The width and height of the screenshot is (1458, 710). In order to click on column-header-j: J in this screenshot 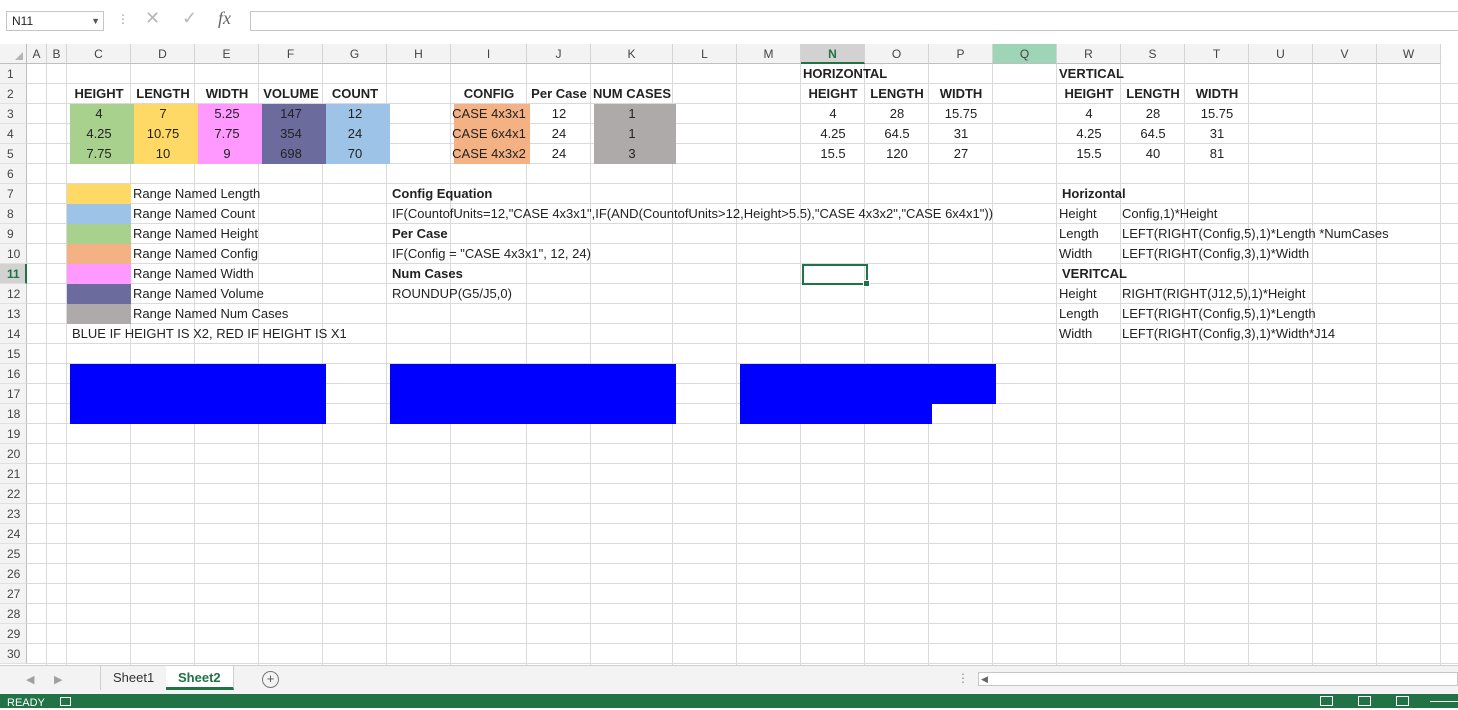, I will do `click(559, 54)`.